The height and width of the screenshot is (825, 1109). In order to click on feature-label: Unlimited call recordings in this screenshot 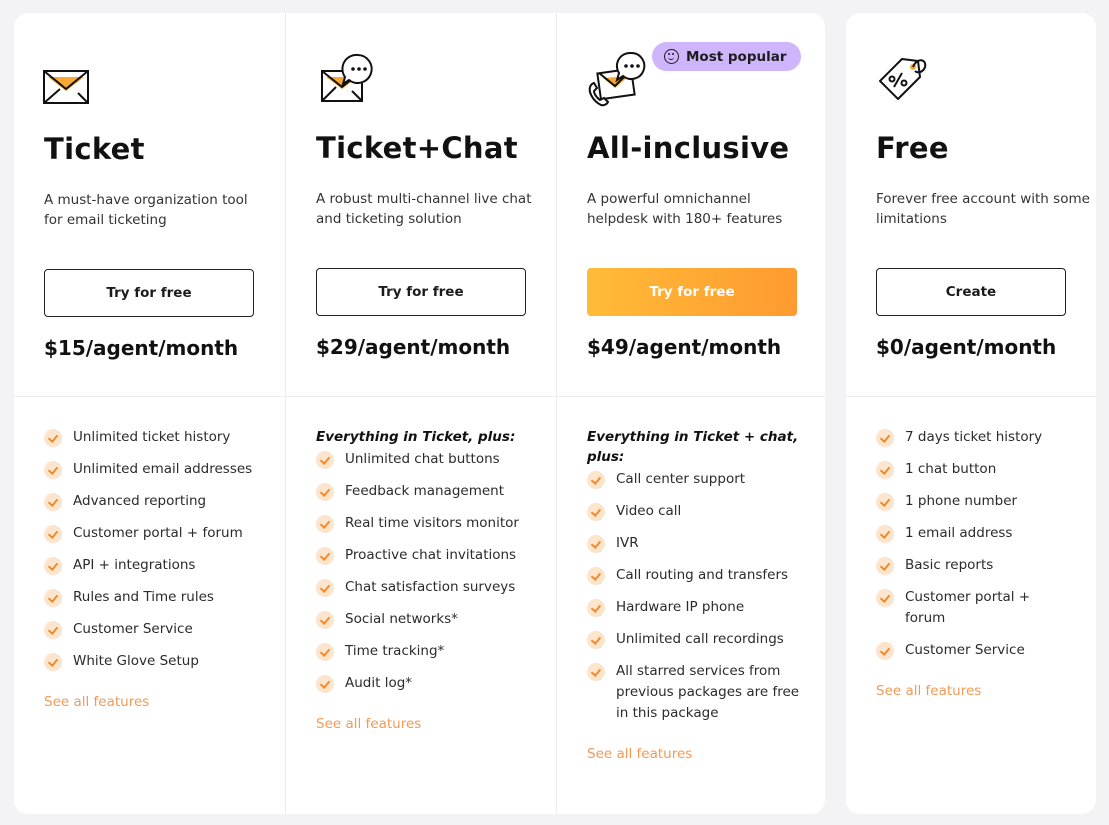, I will do `click(700, 639)`.